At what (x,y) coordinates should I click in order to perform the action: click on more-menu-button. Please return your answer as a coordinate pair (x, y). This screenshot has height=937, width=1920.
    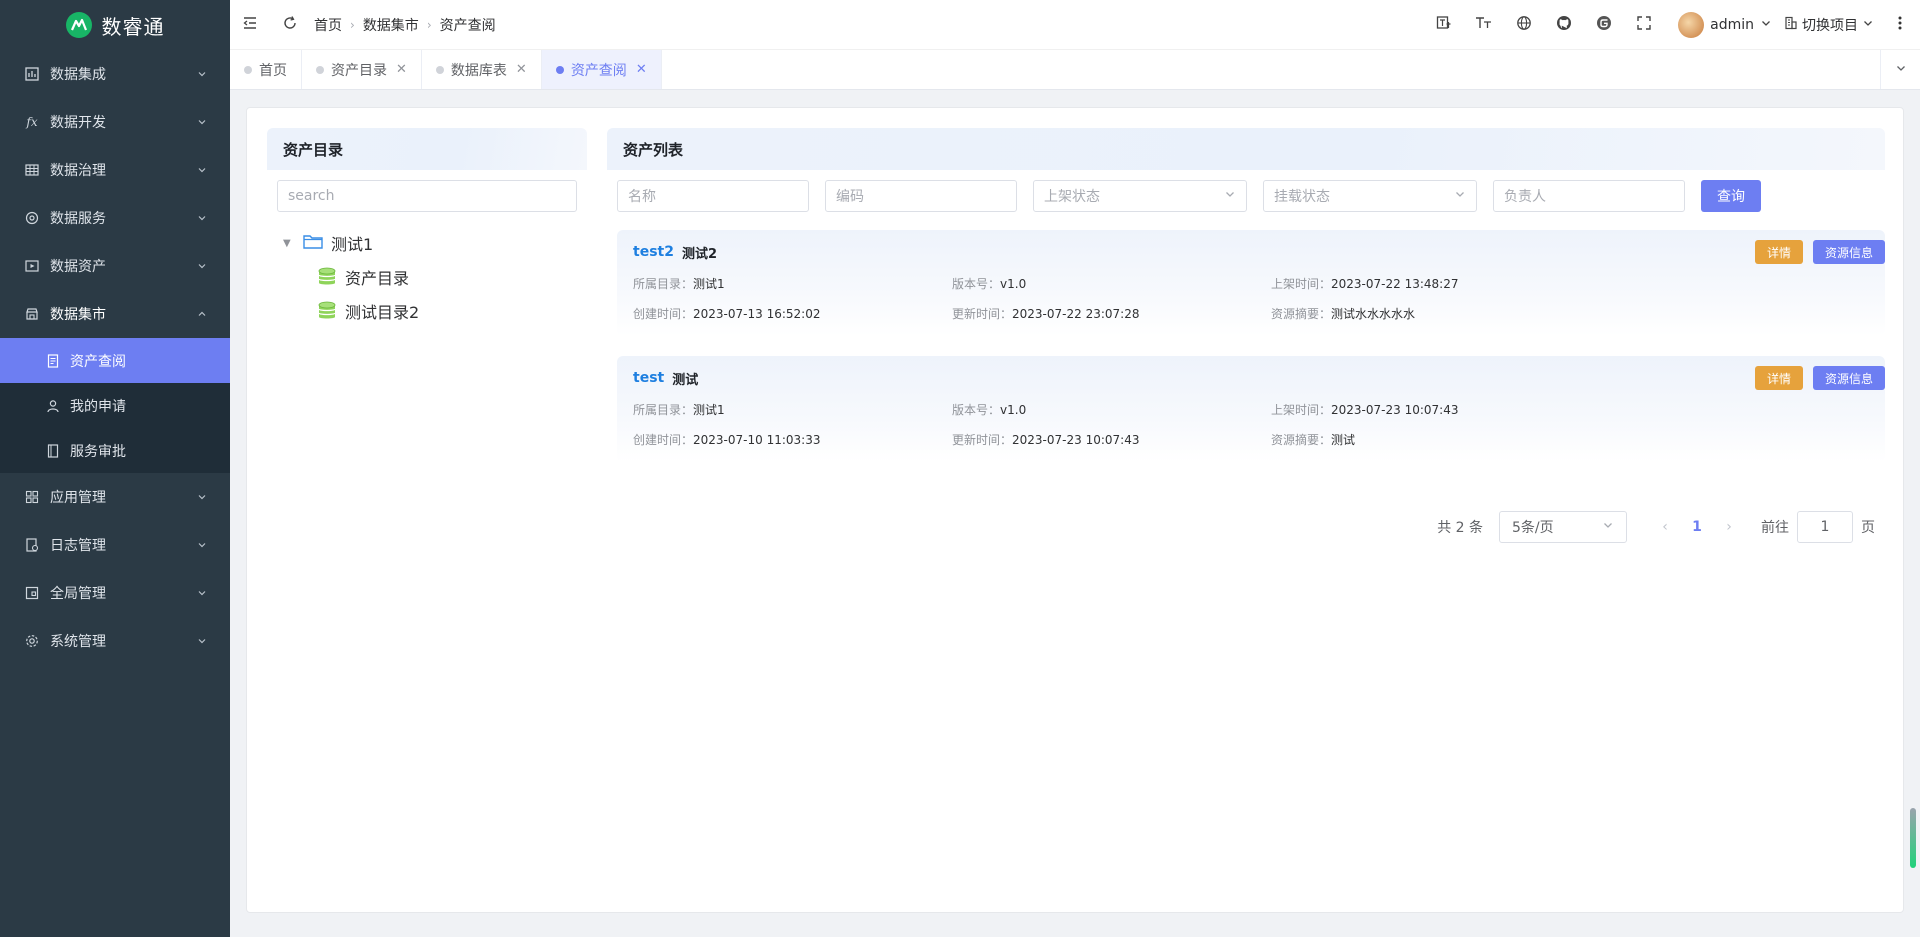
    Looking at the image, I should click on (1900, 25).